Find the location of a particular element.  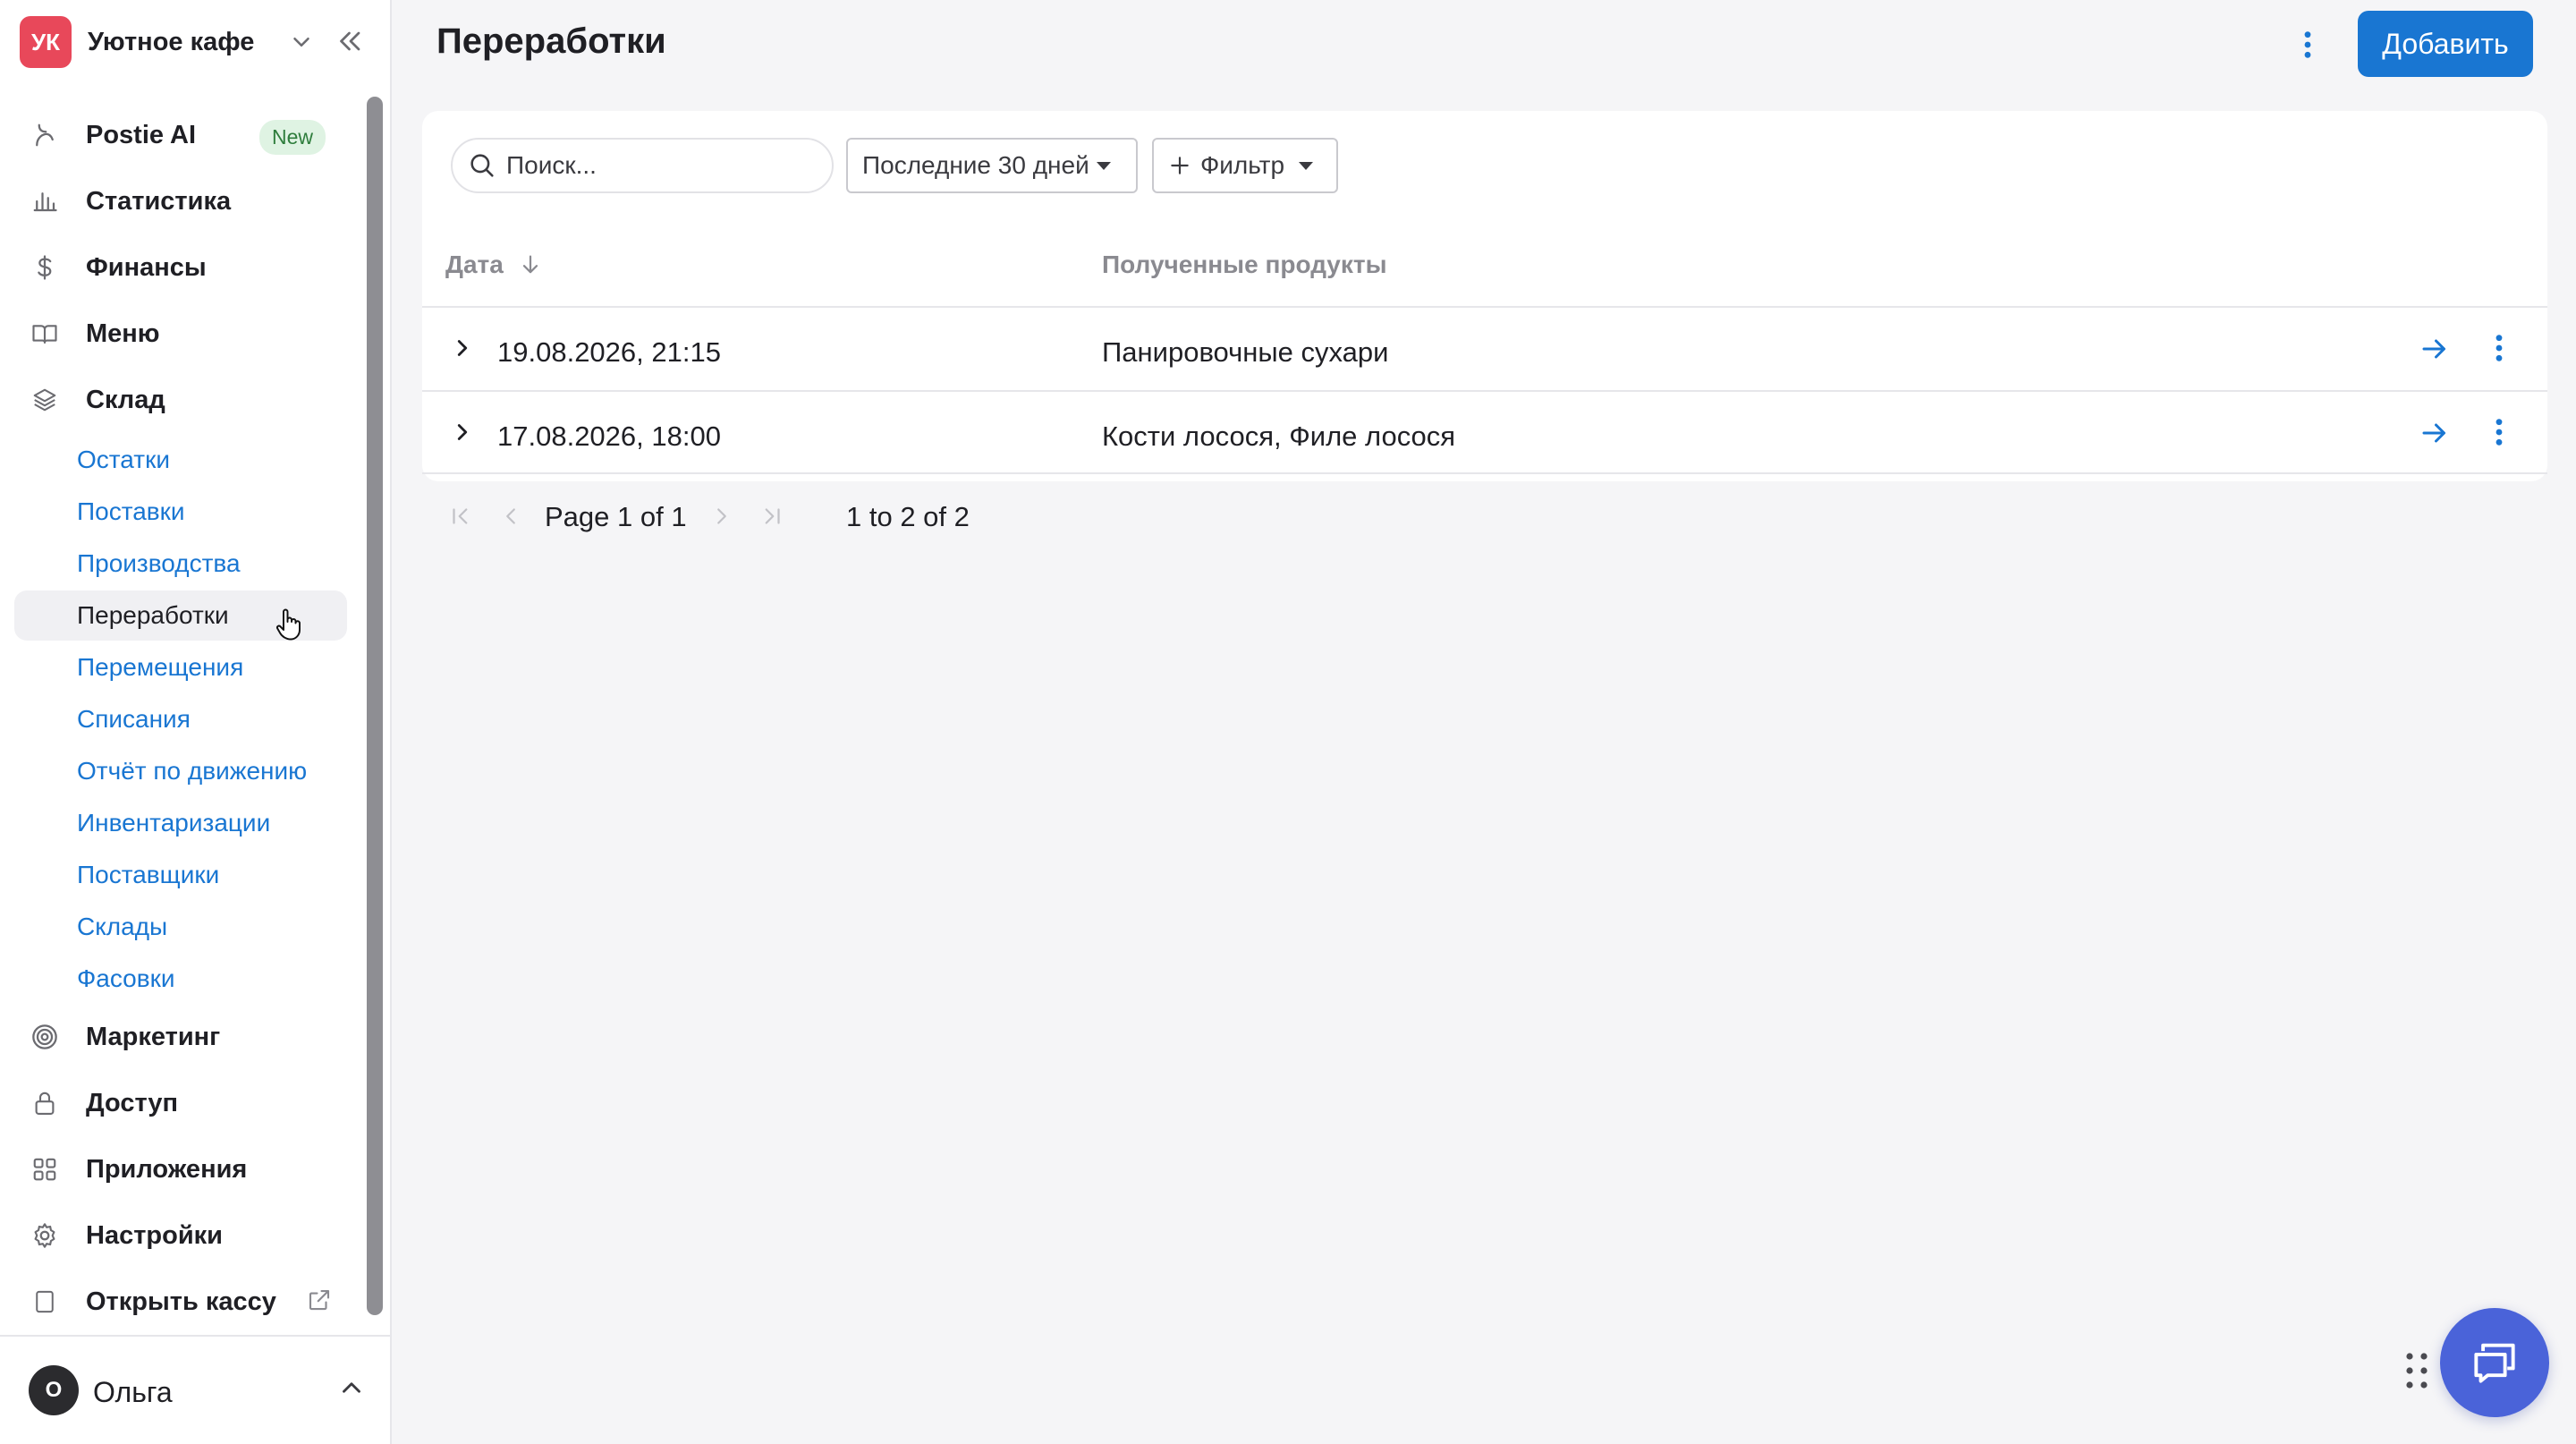

sidebar-subitem-suppliers: Поставщики is located at coordinates (180, 875).